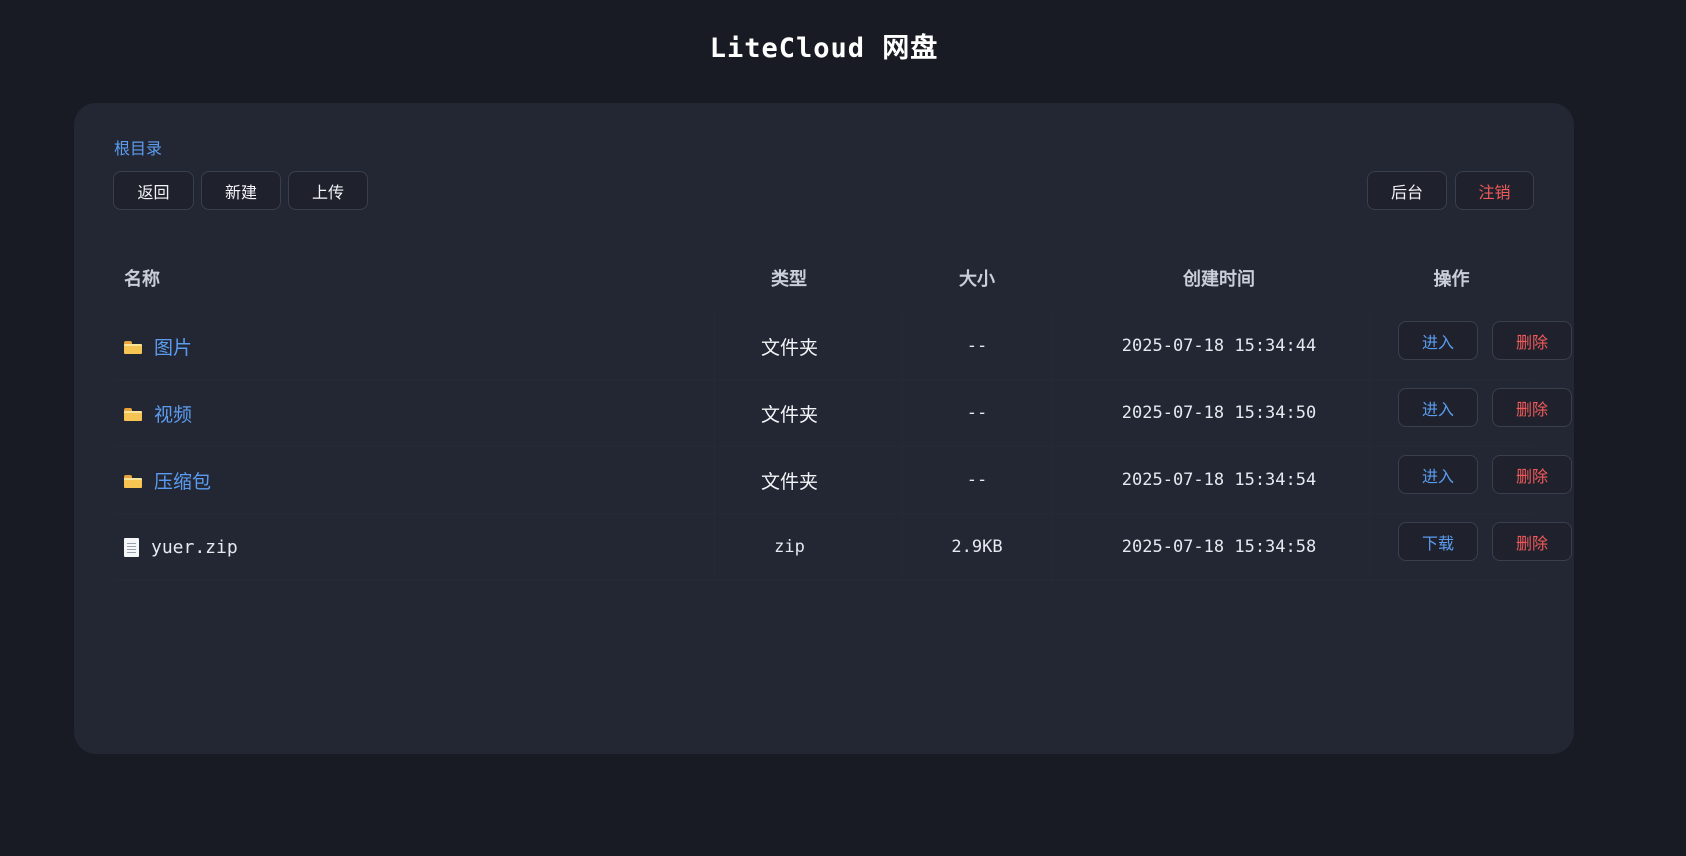 This screenshot has width=1686, height=856. Describe the element at coordinates (1219, 279) in the screenshot. I see `header-time: 创建时间` at that location.